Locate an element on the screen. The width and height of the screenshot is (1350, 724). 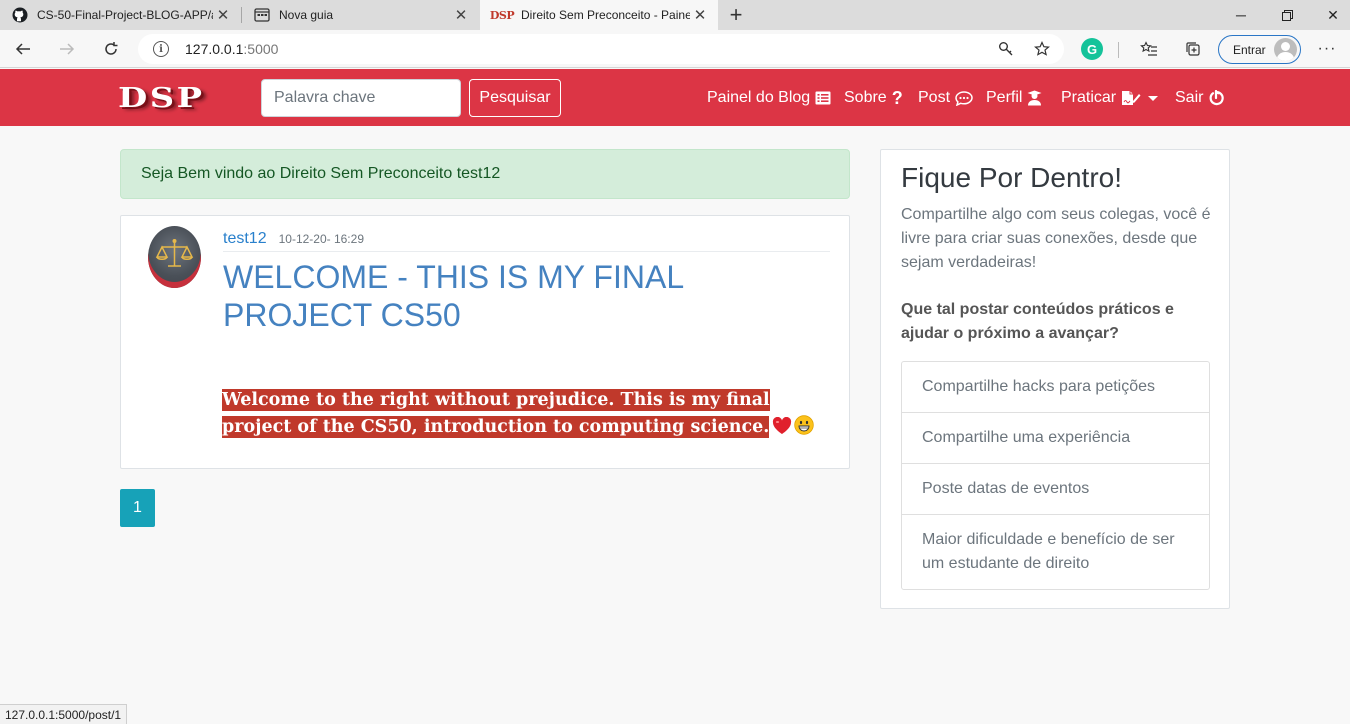
restore-icon is located at coordinates (1287, 15).